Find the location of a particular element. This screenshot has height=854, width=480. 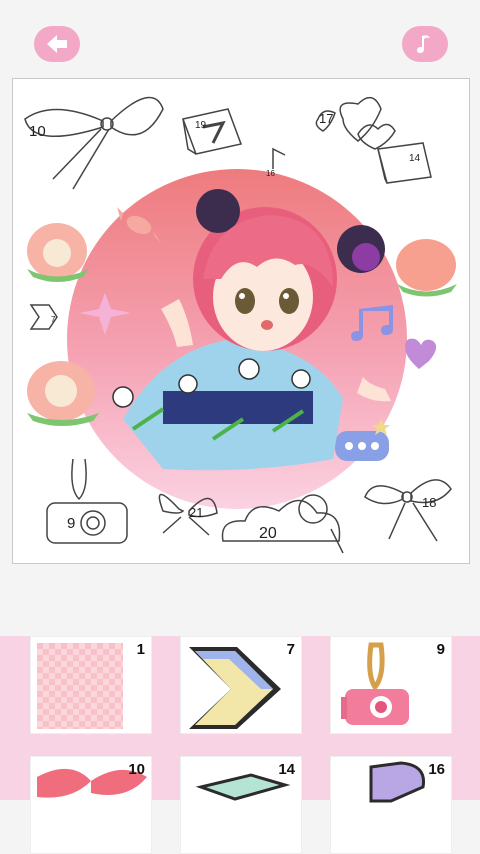

palette-swatch-7: 7 is located at coordinates (241, 685).